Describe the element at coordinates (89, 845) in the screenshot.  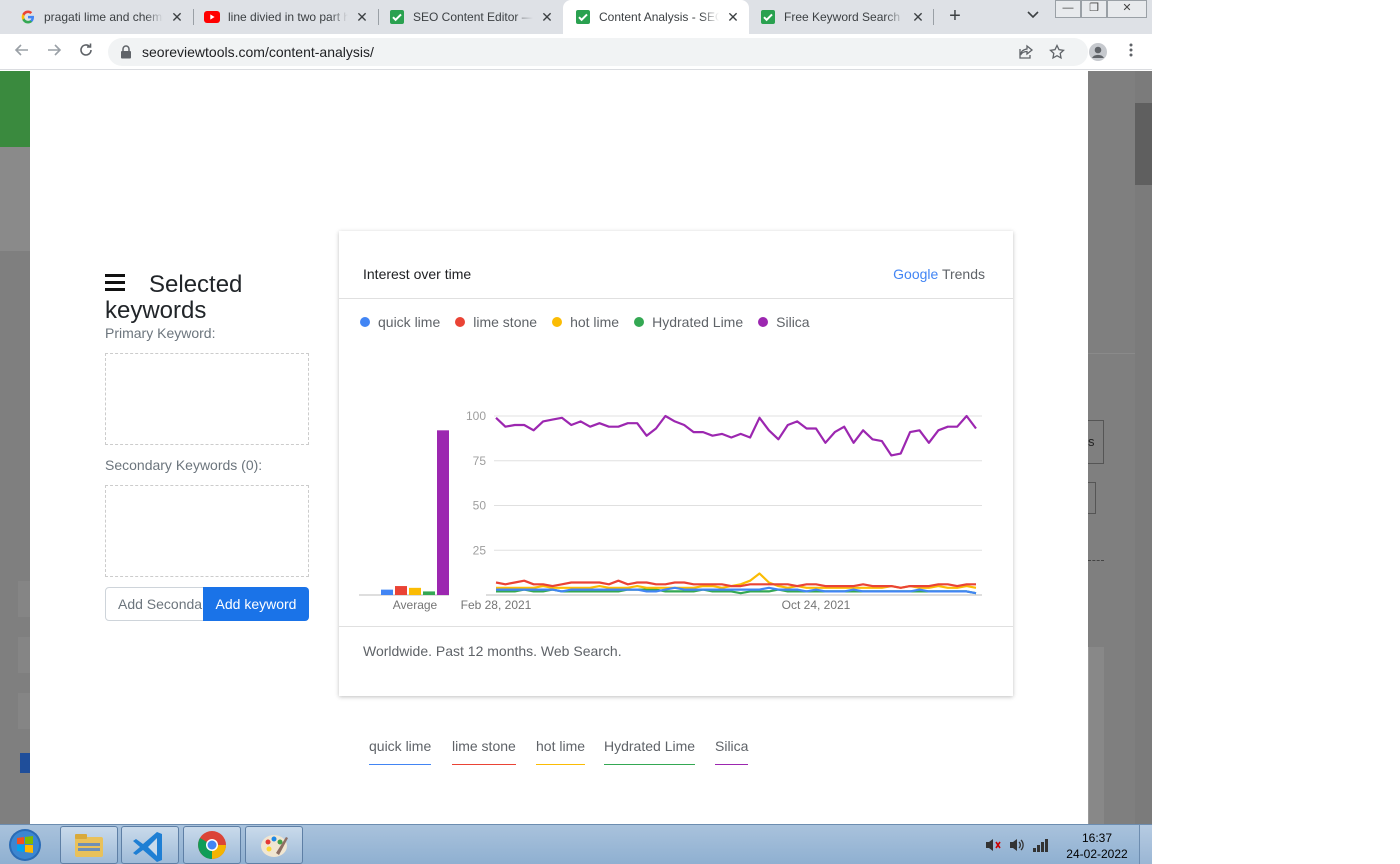
I see `file-explorer-icon` at that location.